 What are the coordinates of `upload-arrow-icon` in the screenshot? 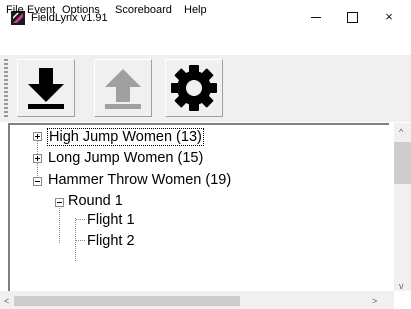 It's located at (123, 89).